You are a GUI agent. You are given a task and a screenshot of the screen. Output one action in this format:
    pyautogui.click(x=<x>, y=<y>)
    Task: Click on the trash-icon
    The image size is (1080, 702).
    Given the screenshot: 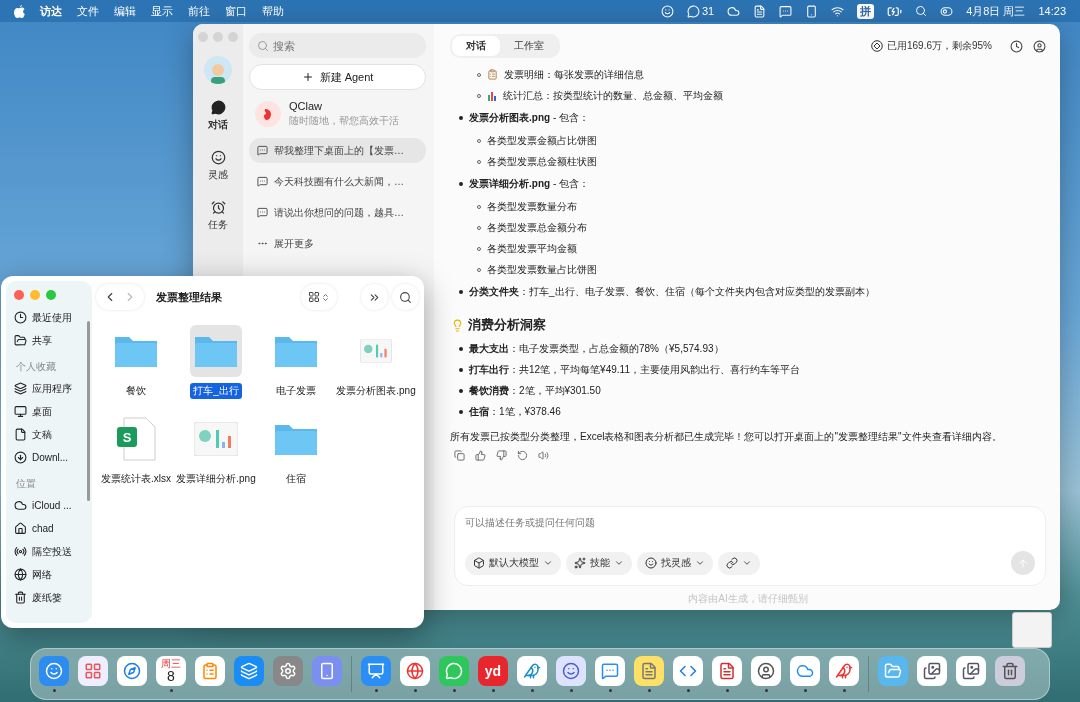 What is the action you would take?
    pyautogui.click(x=1010, y=670)
    